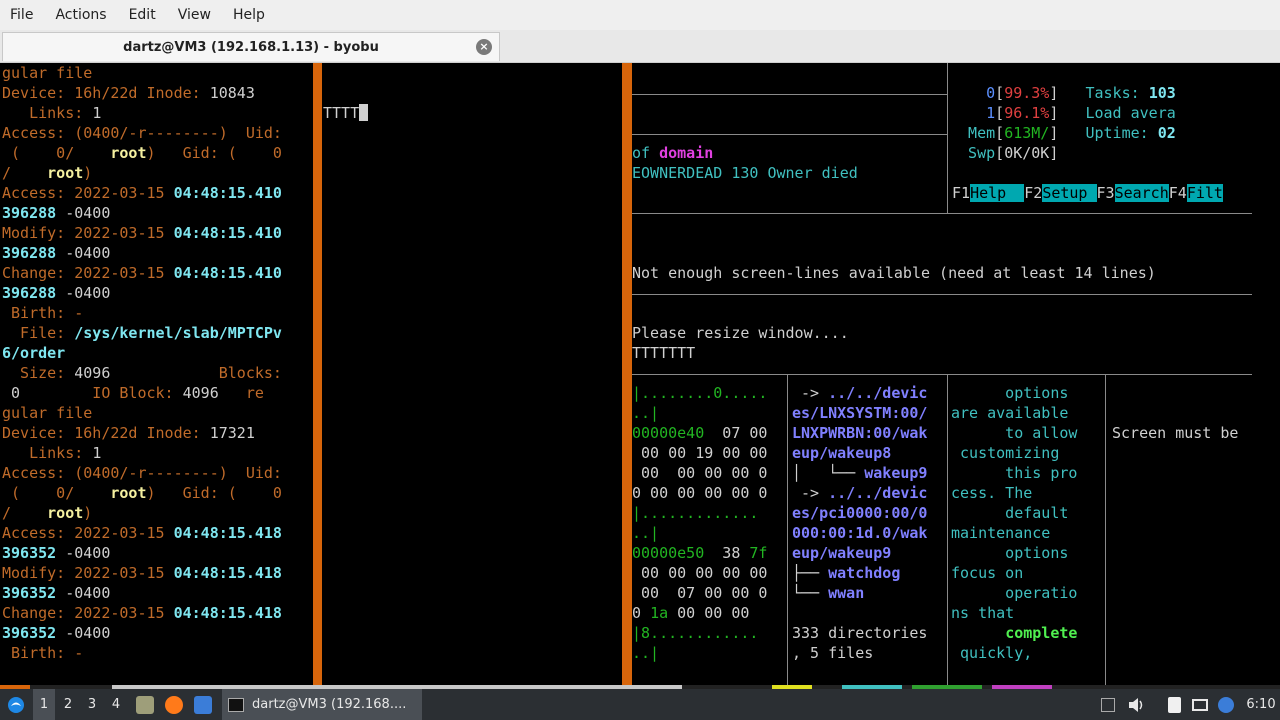  I want to click on terminal-text: default, so click(1010, 513).